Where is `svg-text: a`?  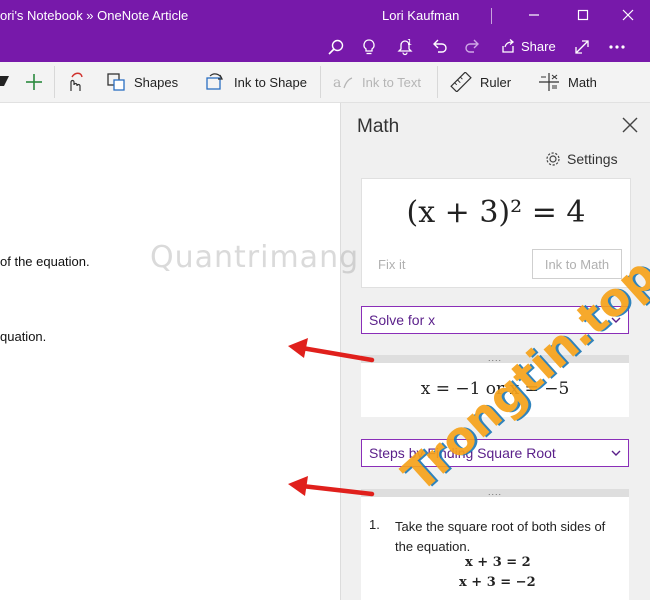
svg-text: a is located at coordinates (337, 83).